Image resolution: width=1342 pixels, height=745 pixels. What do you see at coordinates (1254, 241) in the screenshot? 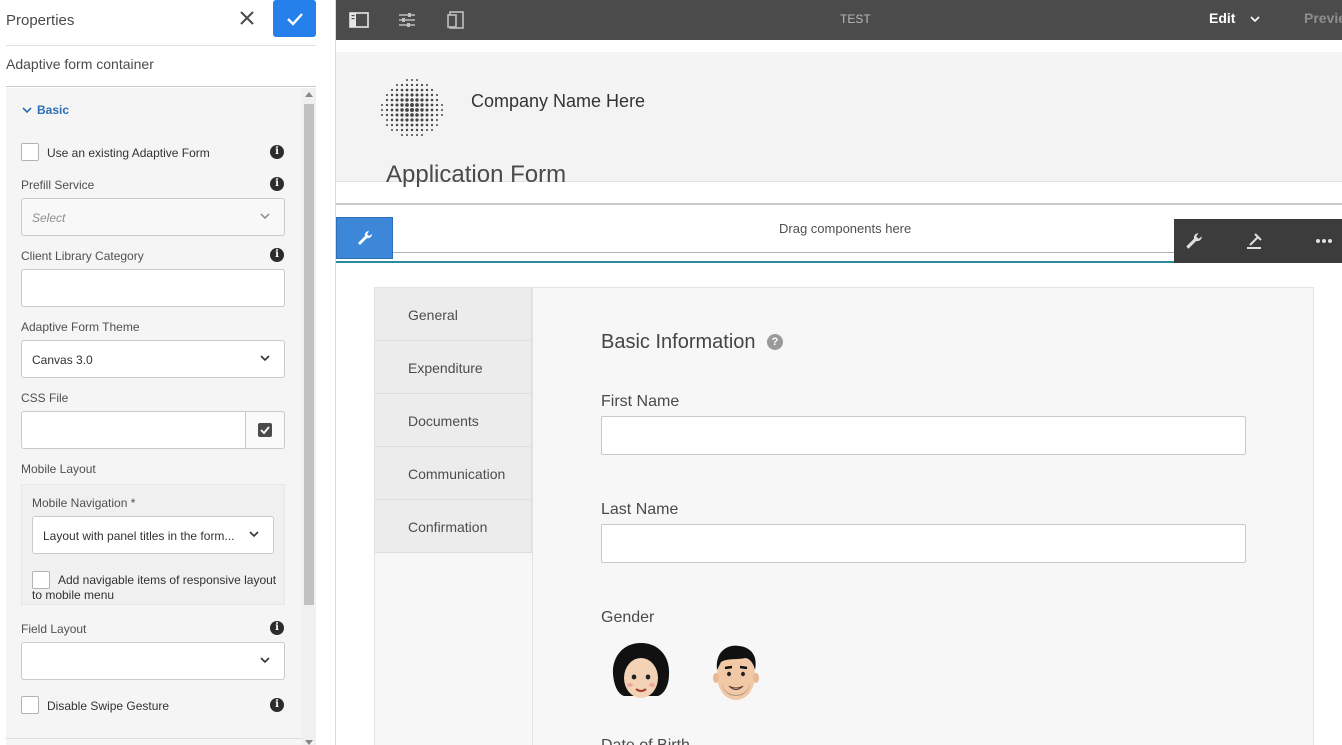
I see `edit-rules-icon` at bounding box center [1254, 241].